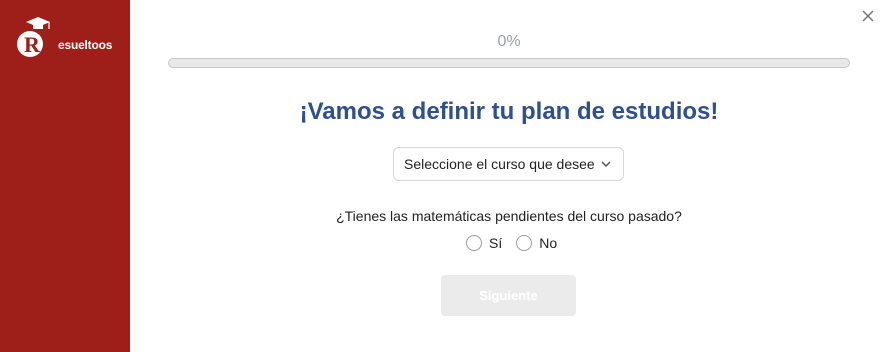 The width and height of the screenshot is (886, 352). What do you see at coordinates (509, 63) in the screenshot?
I see `progress-bar` at bounding box center [509, 63].